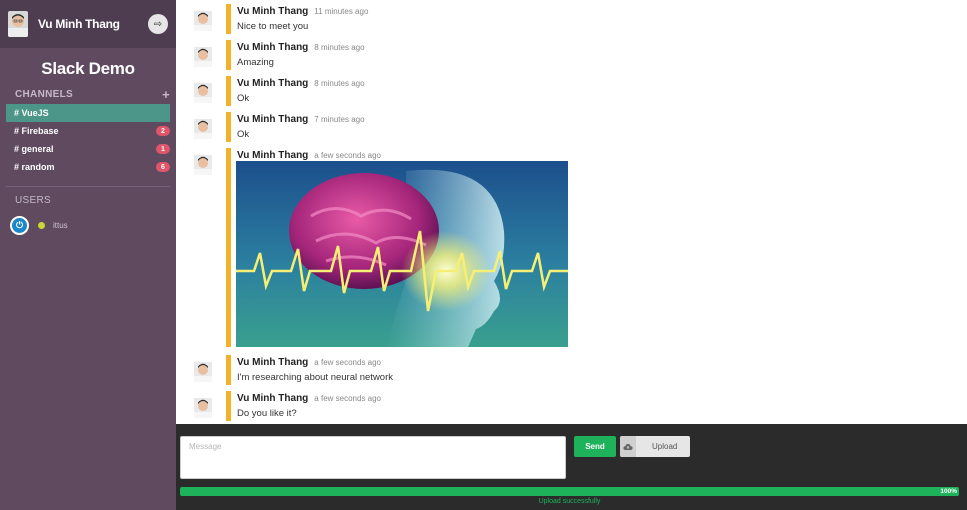  What do you see at coordinates (36, 131) in the screenshot?
I see `channel-label: # Firebase` at bounding box center [36, 131].